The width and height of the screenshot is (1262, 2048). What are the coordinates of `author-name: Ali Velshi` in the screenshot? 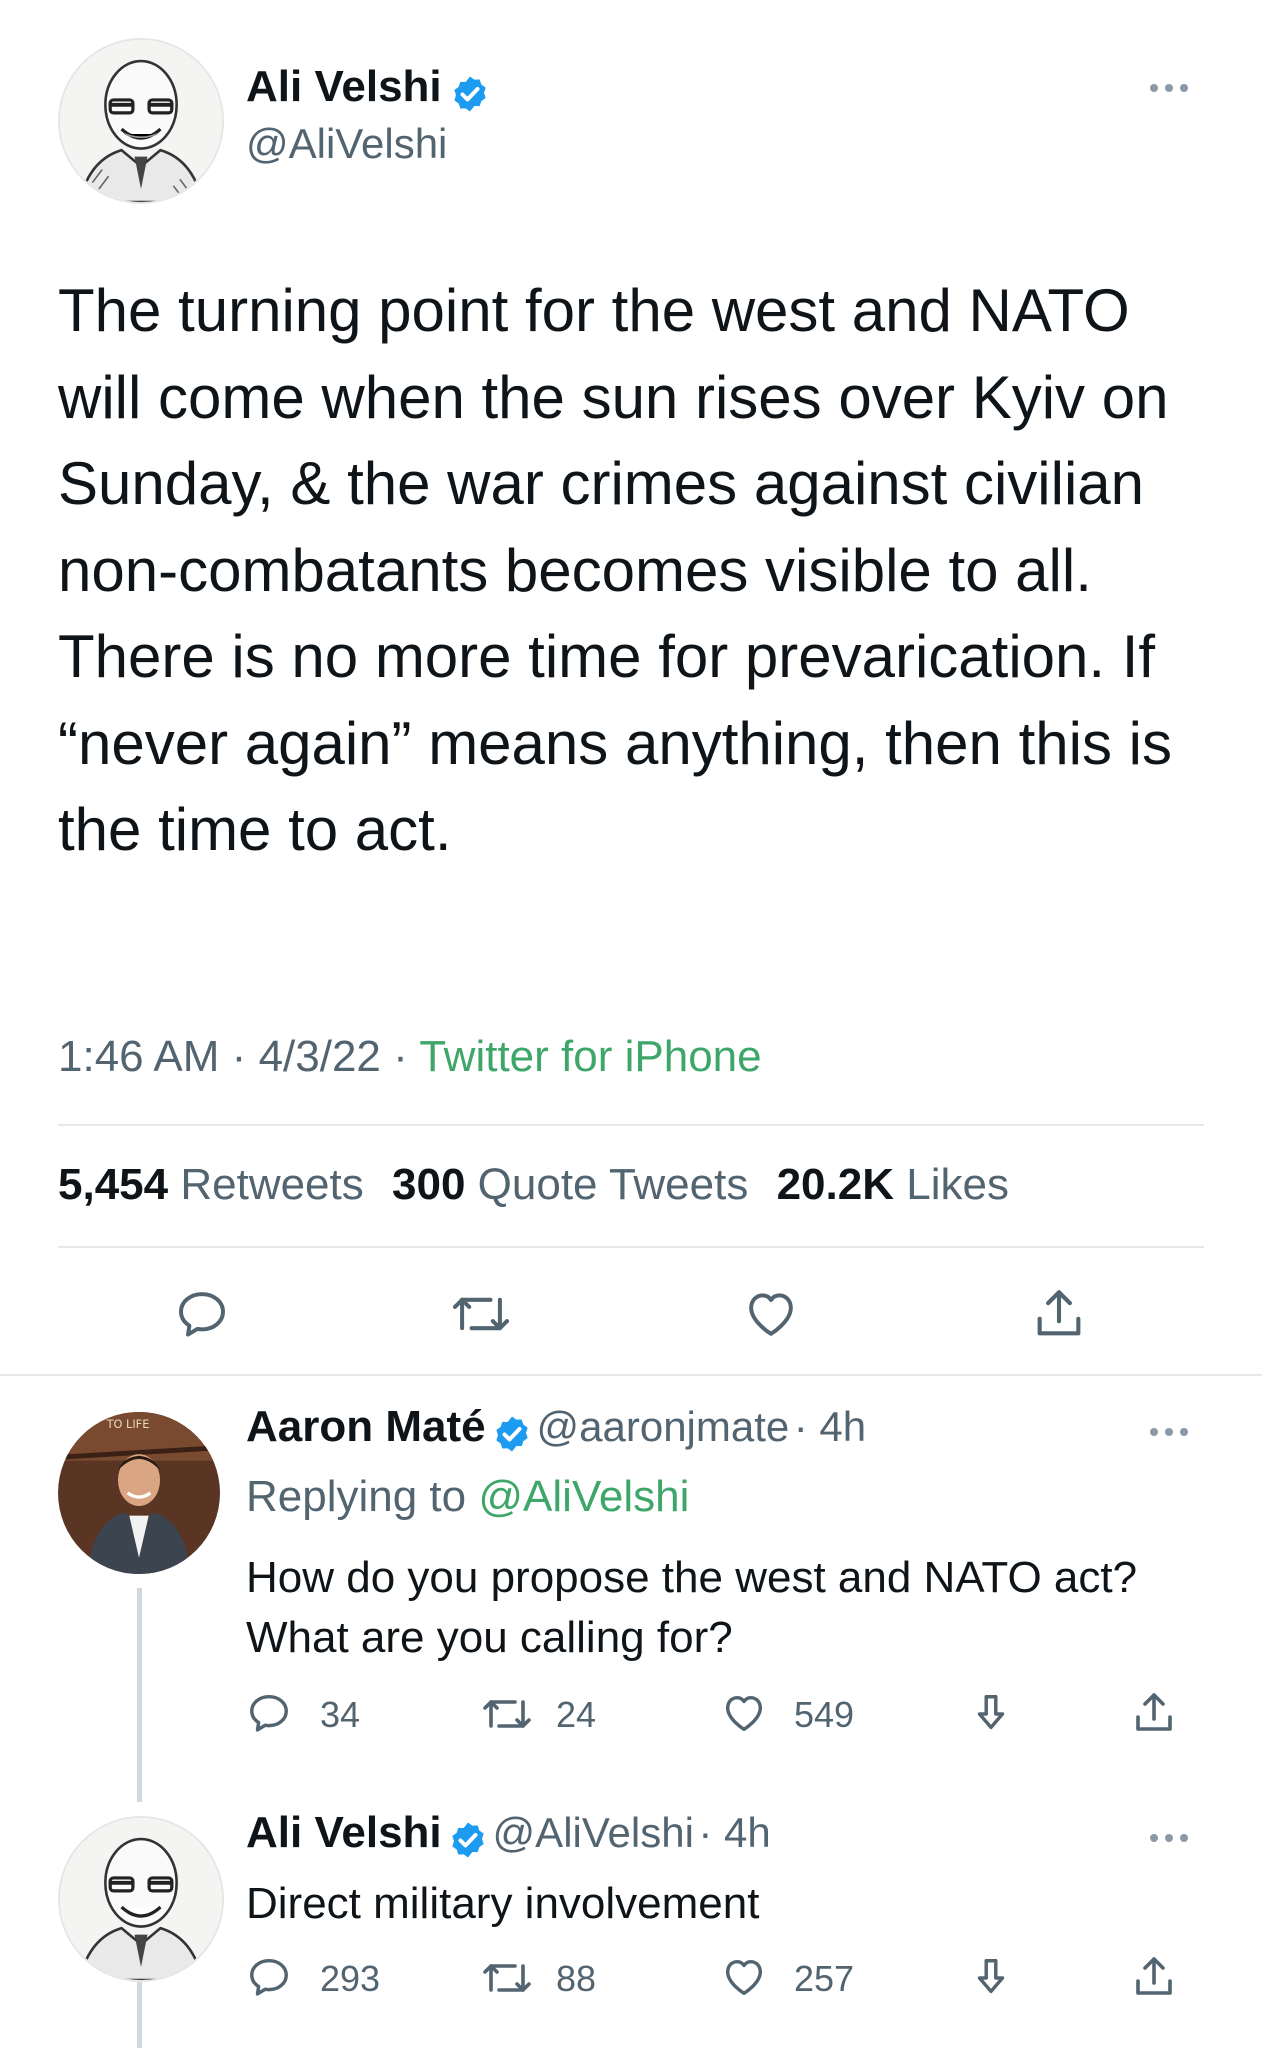 It's located at (344, 86).